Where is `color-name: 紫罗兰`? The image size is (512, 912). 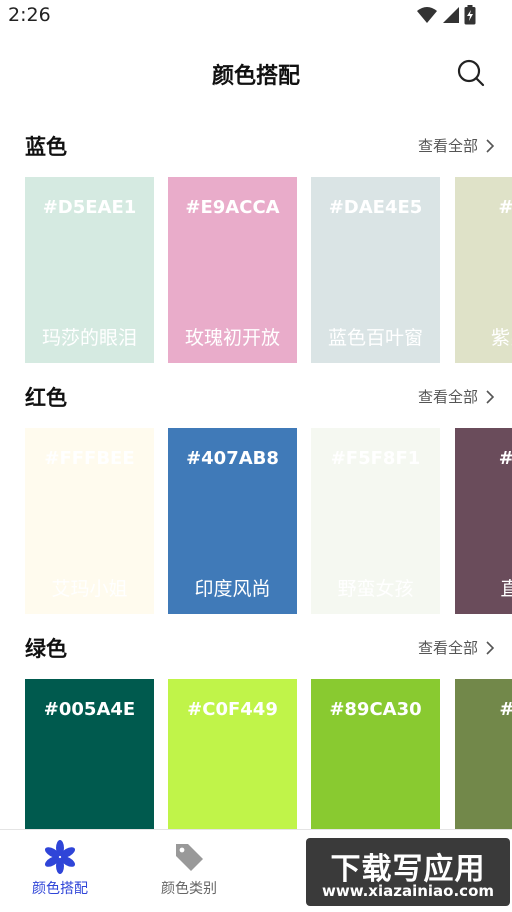 color-name: 紫罗兰 is located at coordinates (501, 338).